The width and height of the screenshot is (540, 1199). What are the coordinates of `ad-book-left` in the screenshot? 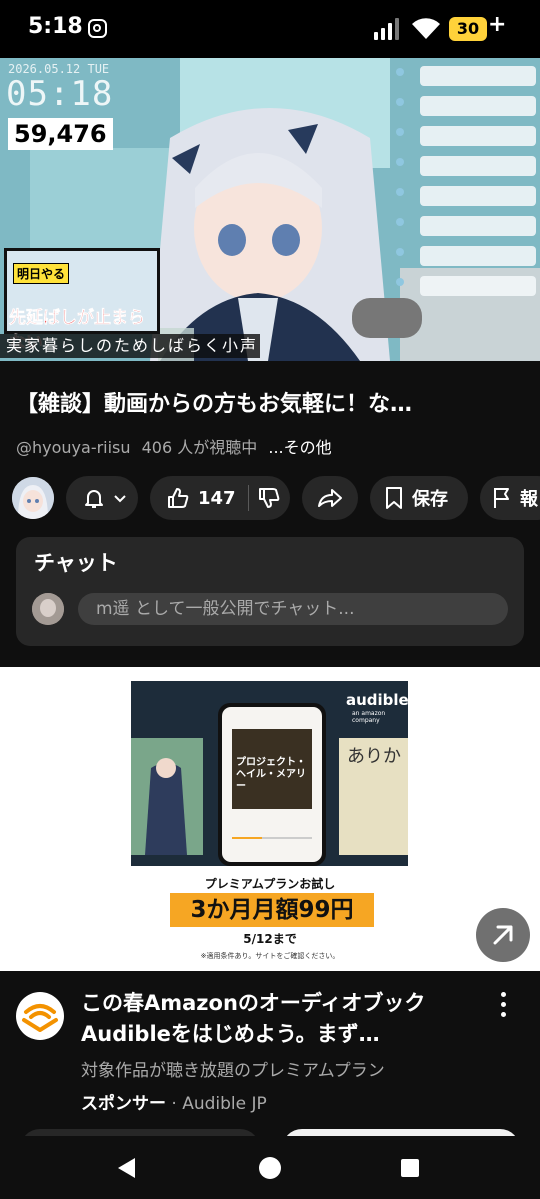 It's located at (167, 796).